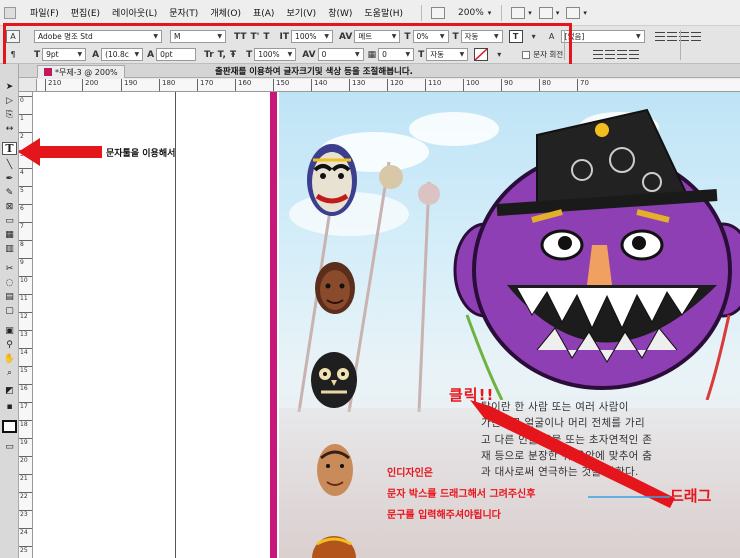 The width and height of the screenshot is (740, 558). What do you see at coordinates (90, 85) in the screenshot?
I see `ruler-tick: 200` at bounding box center [90, 85].